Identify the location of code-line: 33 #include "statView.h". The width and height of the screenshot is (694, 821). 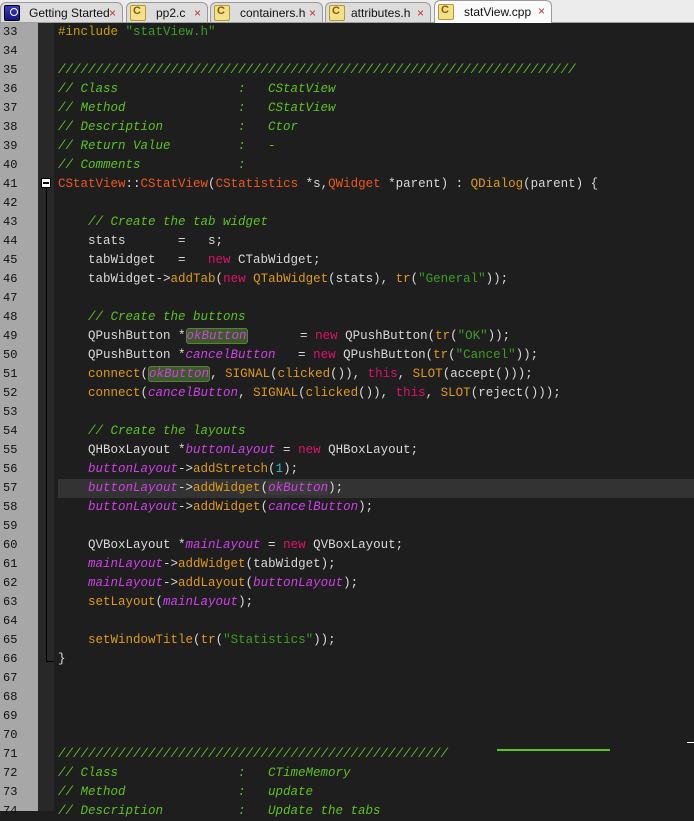
(347, 32).